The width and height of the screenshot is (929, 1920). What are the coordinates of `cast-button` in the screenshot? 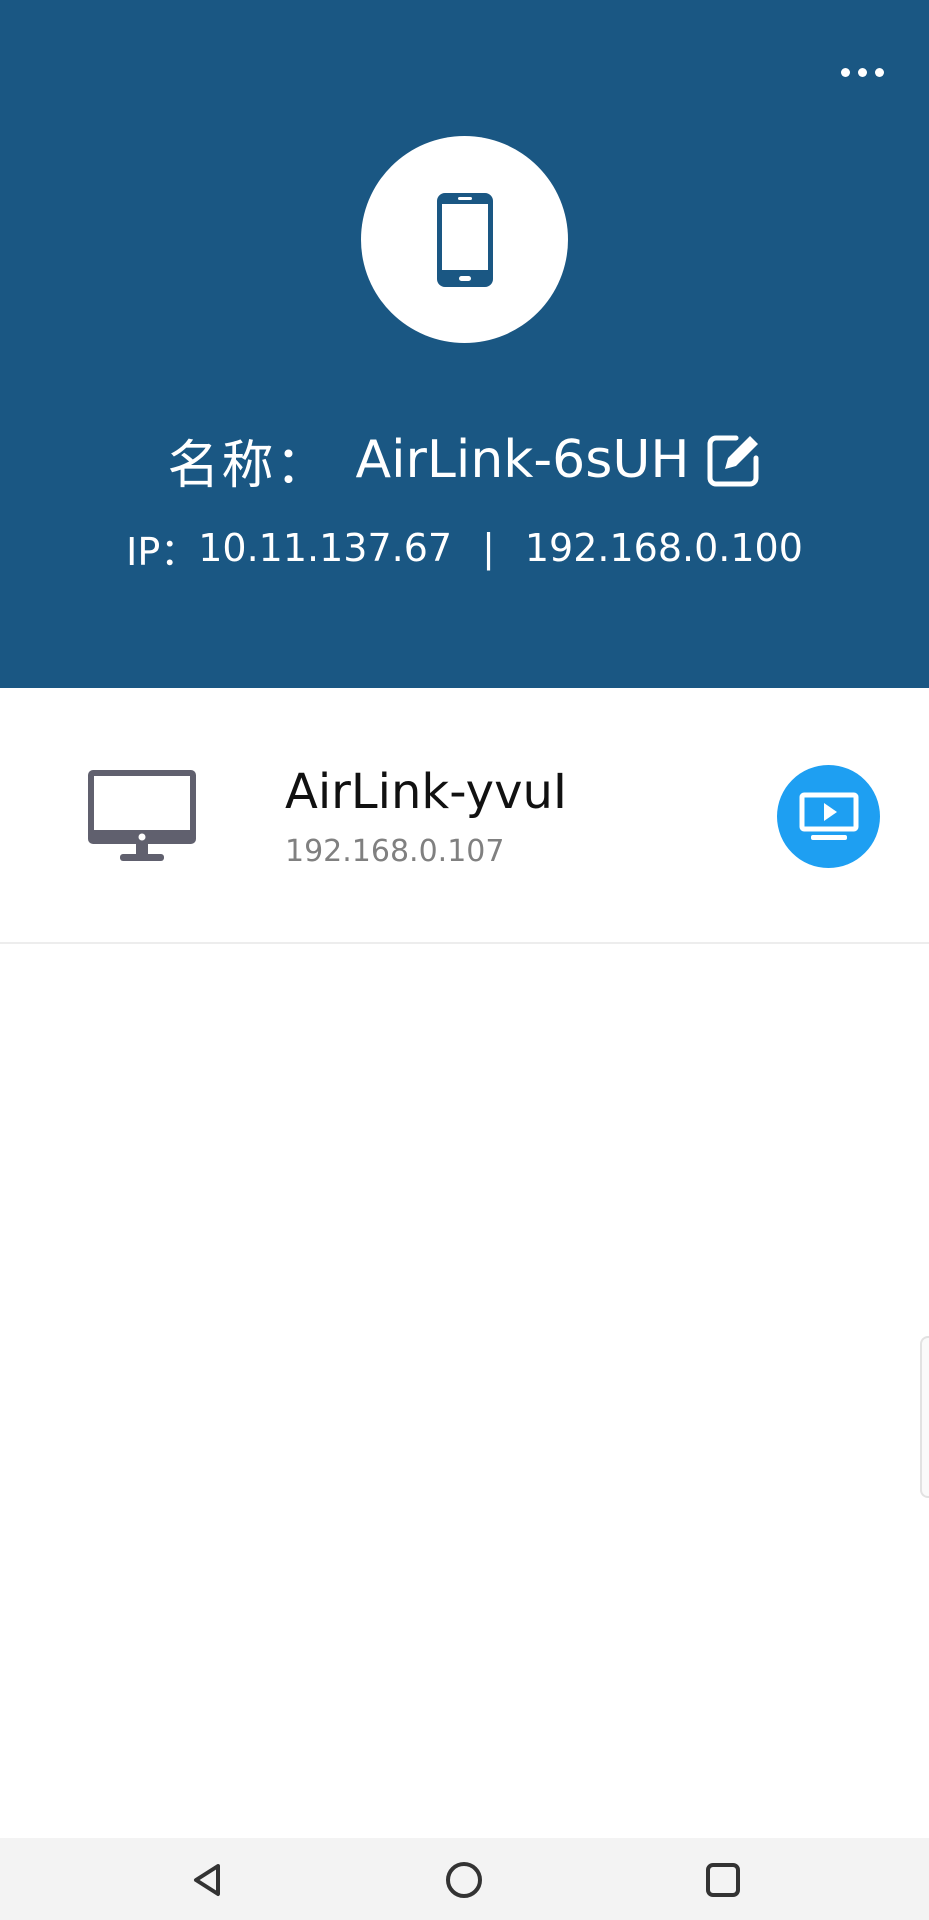 It's located at (828, 816).